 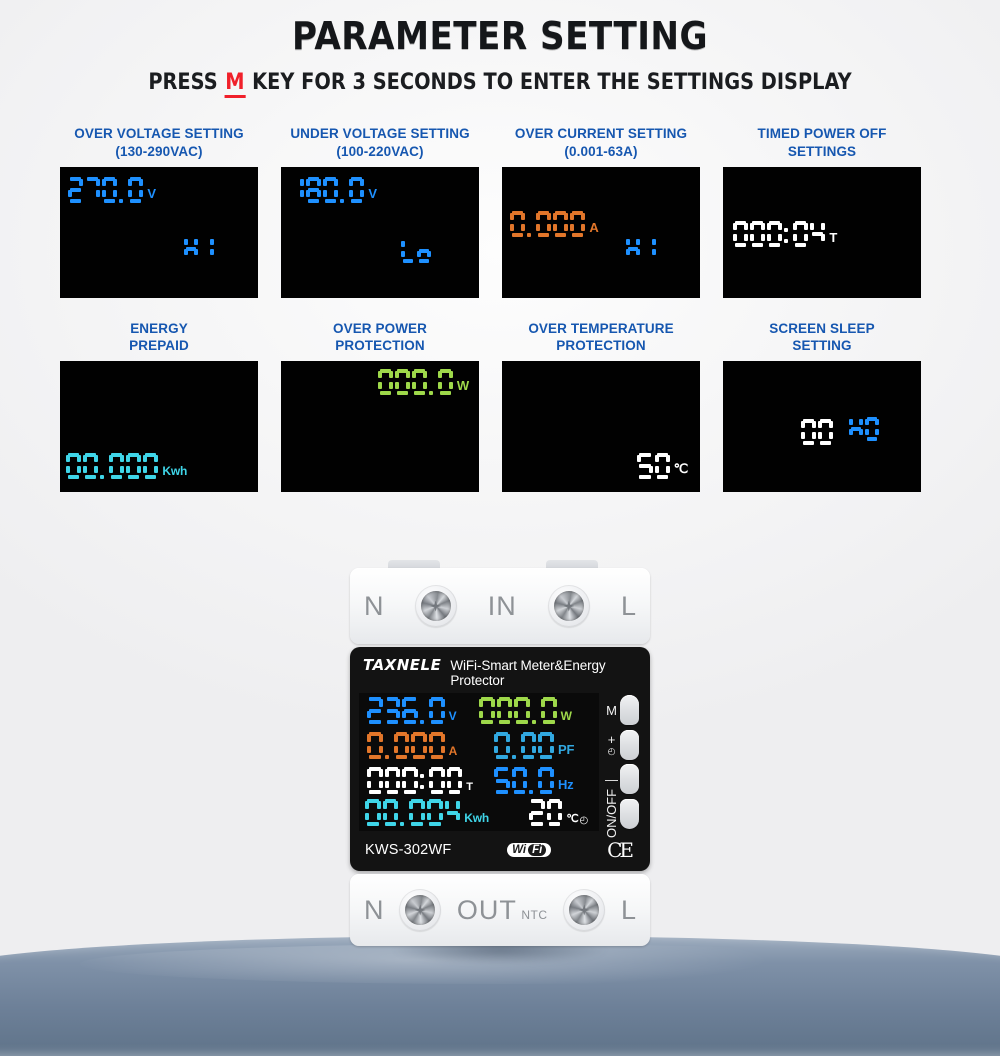 What do you see at coordinates (601, 211) in the screenshot?
I see `setting-panel-3: OVER CURRENT SETTING (0.001-63A) A` at bounding box center [601, 211].